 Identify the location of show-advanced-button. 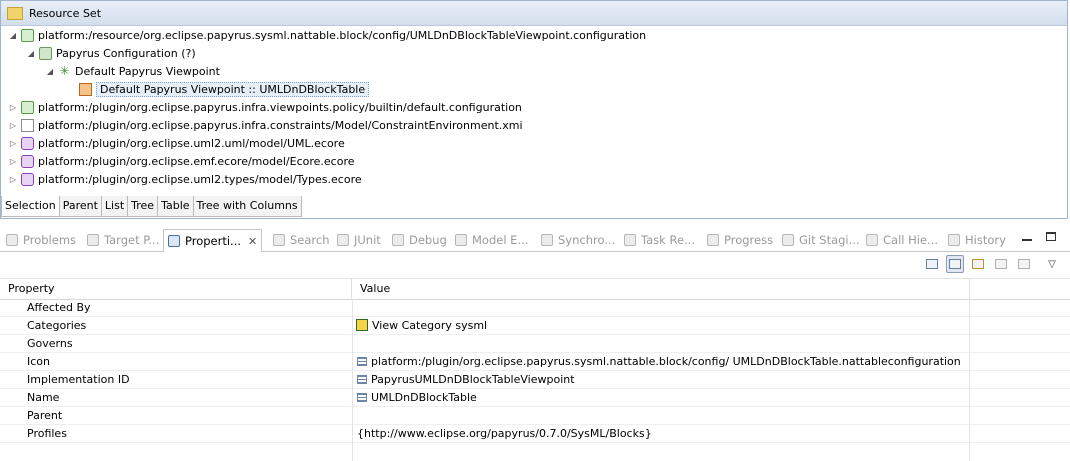
(978, 264).